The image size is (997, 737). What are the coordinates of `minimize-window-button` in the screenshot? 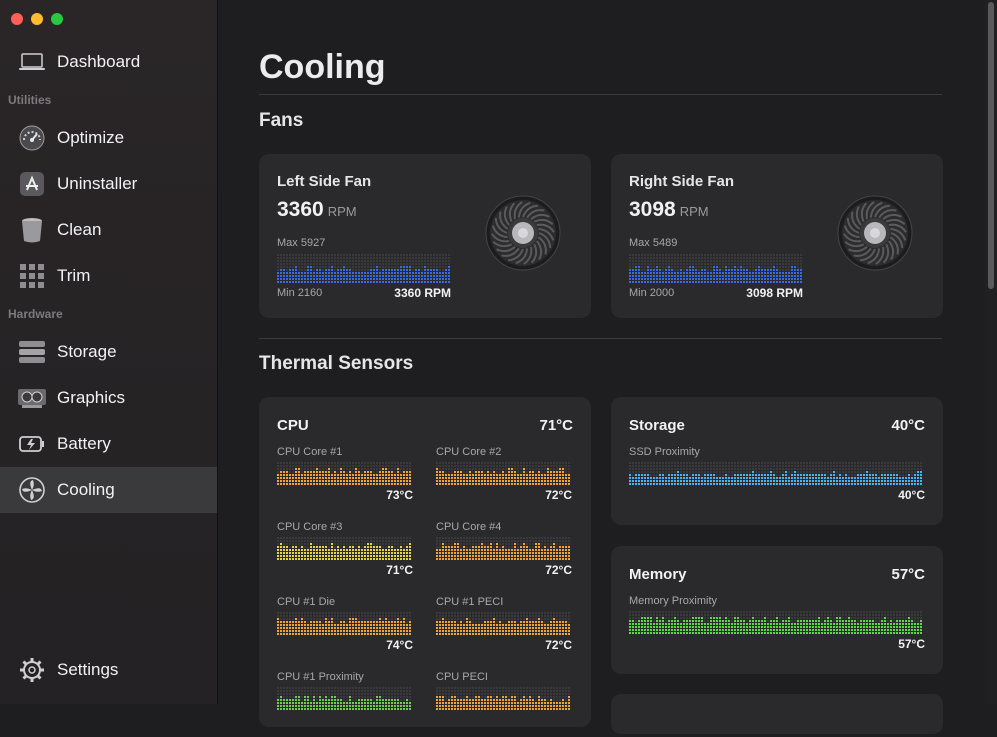 It's located at (37, 19).